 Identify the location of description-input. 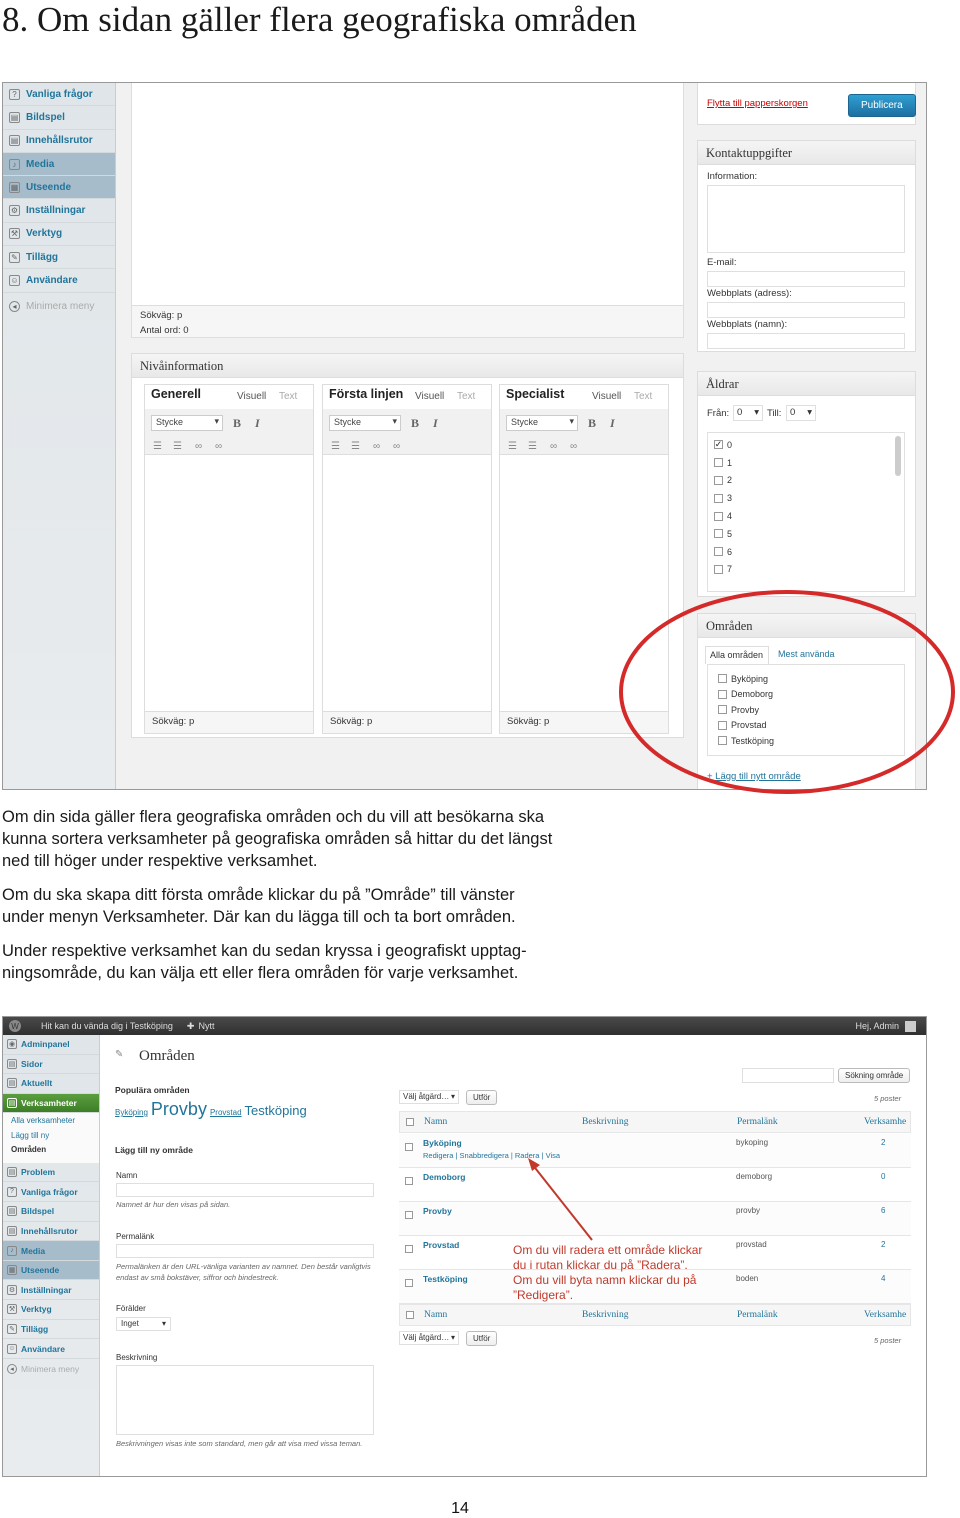
(245, 1400).